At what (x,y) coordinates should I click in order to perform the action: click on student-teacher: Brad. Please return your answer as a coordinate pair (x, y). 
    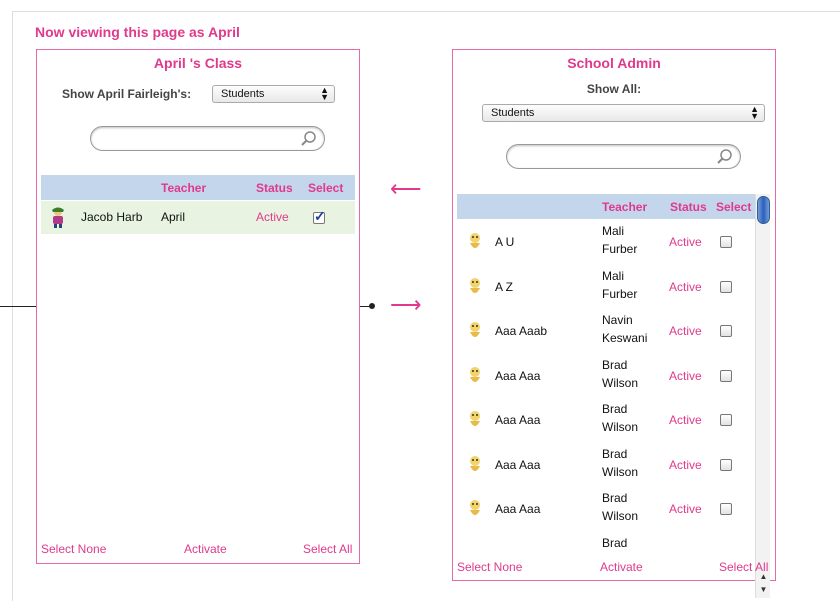
    Looking at the image, I should click on (614, 543).